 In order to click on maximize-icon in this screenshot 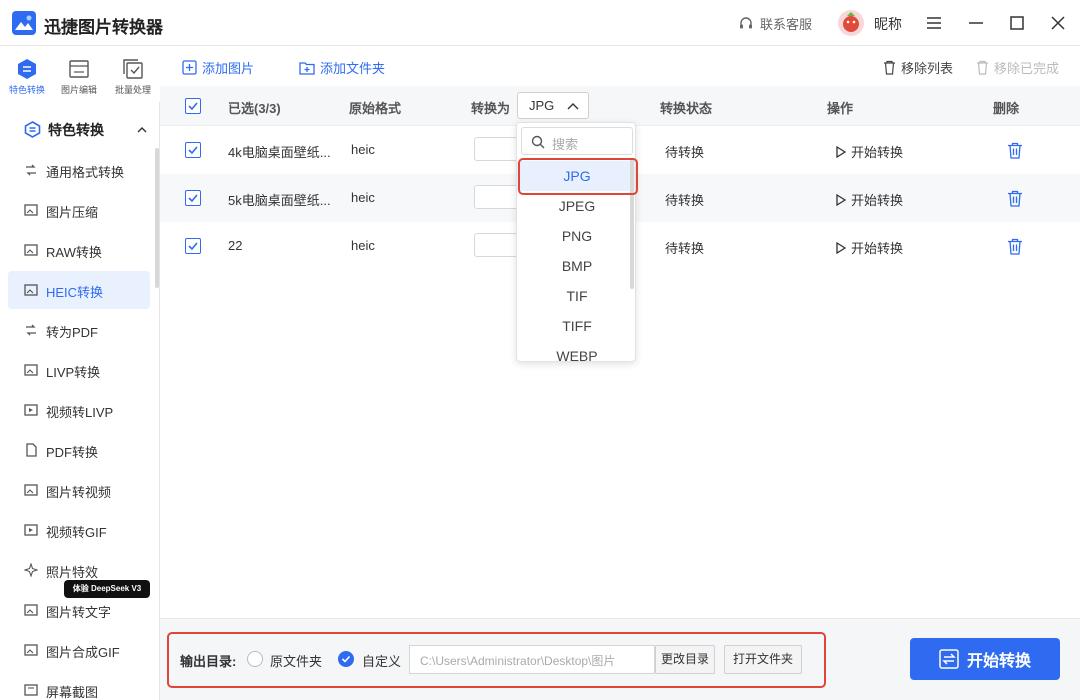, I will do `click(1017, 23)`.